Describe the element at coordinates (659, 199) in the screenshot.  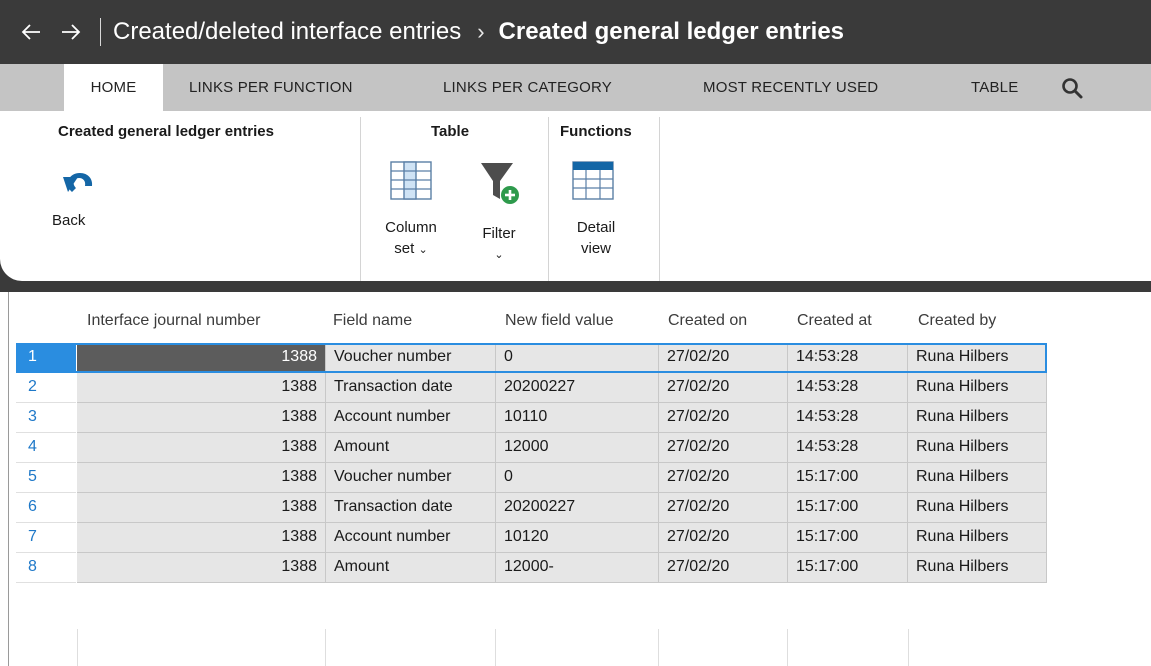
I see `ribbon-divider` at that location.